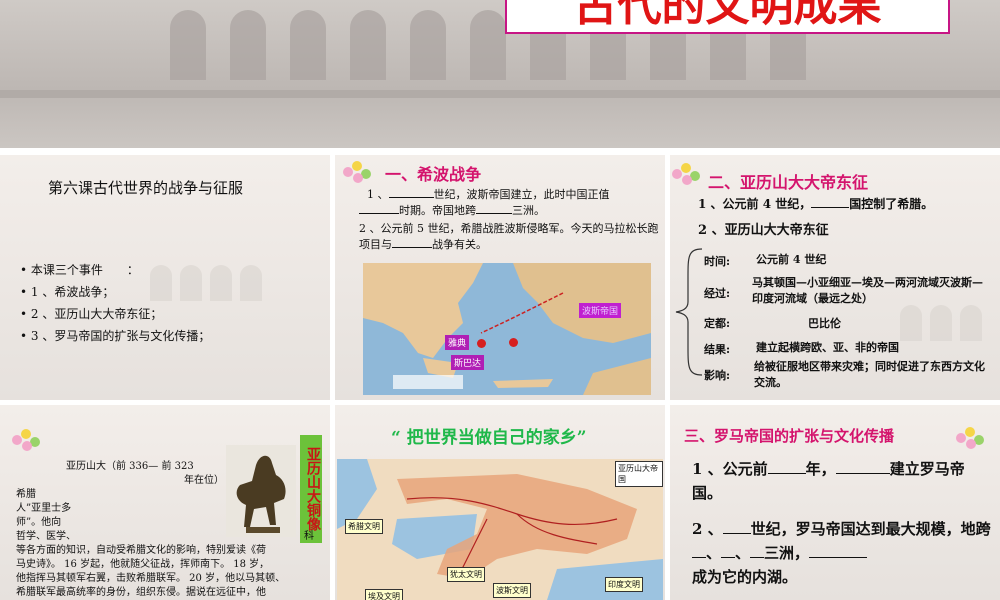  I want to click on bio-line: 马史诗》。 16 岁起，他就随父征战，挥师南下。 18 岁，, so click(143, 564).